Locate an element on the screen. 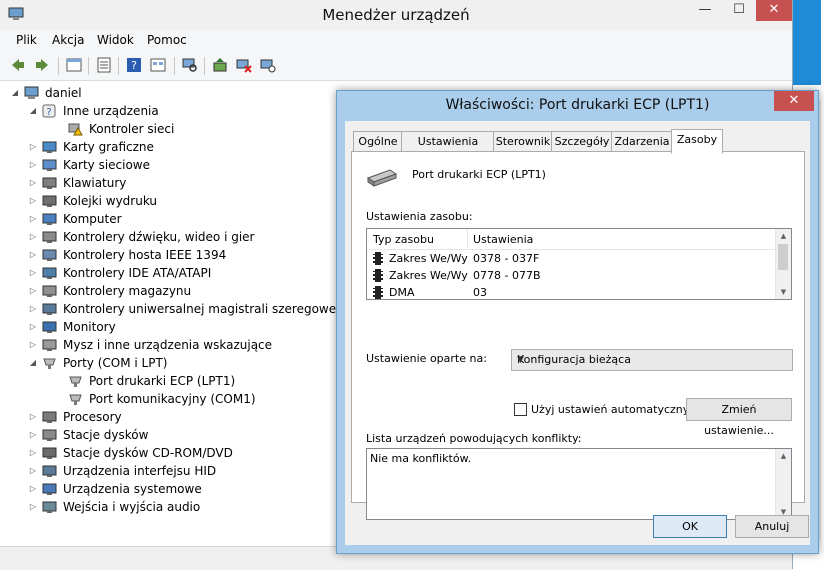 This screenshot has height=570, width=824. conflict-list-scrollbar: ▲ ▼ is located at coordinates (783, 484).